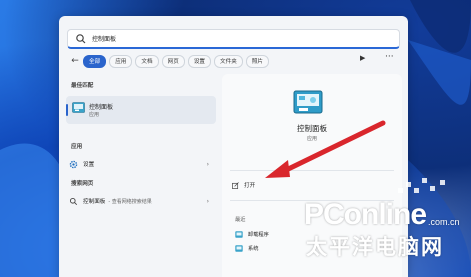  I want to click on best-match-item: 控制面板 应用, so click(141, 110).